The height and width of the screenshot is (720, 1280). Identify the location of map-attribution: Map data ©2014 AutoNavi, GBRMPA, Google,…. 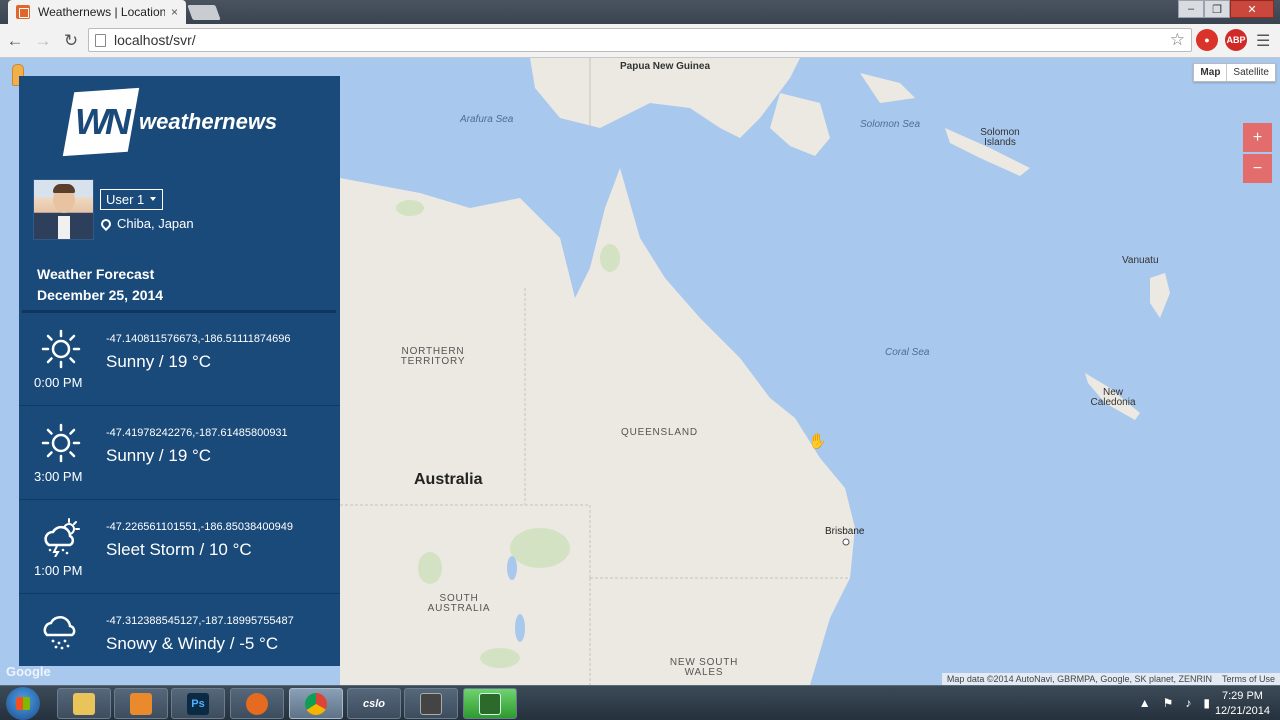
(1110, 679).